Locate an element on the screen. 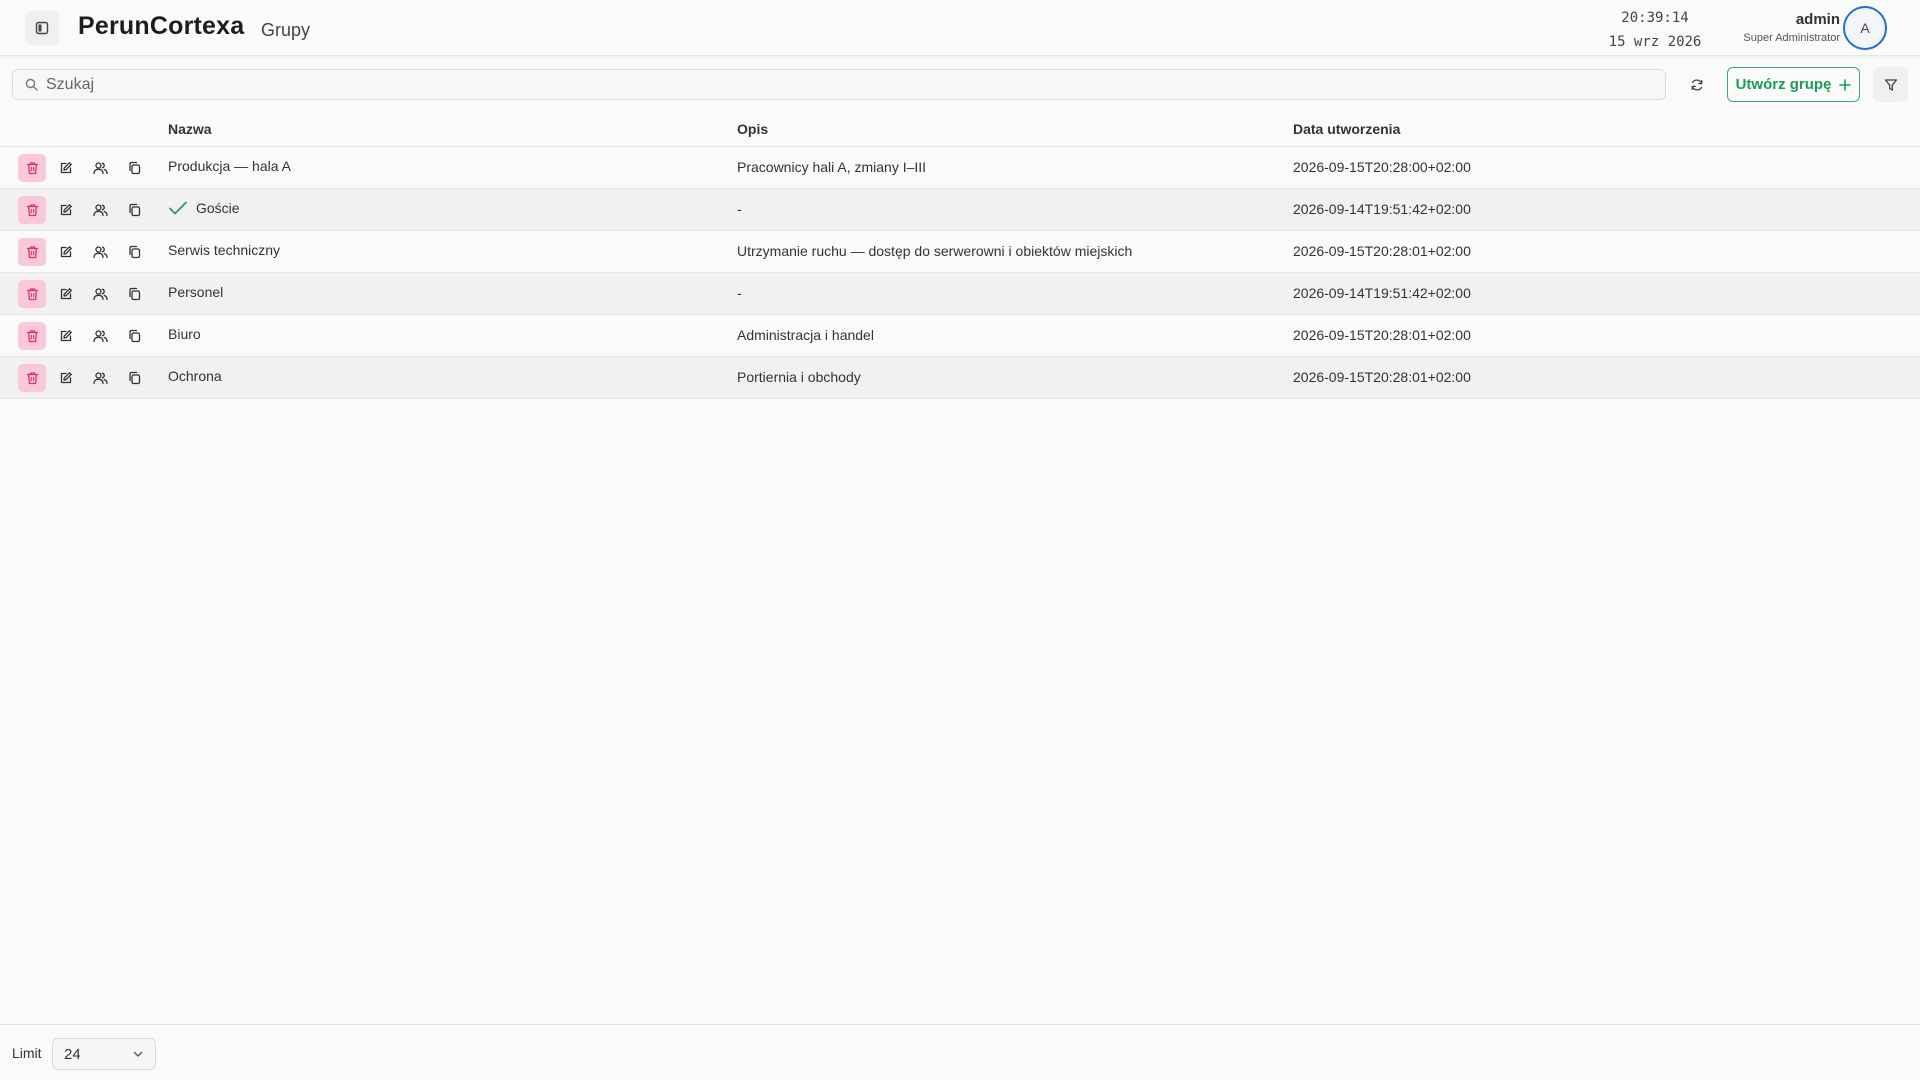  cell-name: Goście is located at coordinates (204, 208).